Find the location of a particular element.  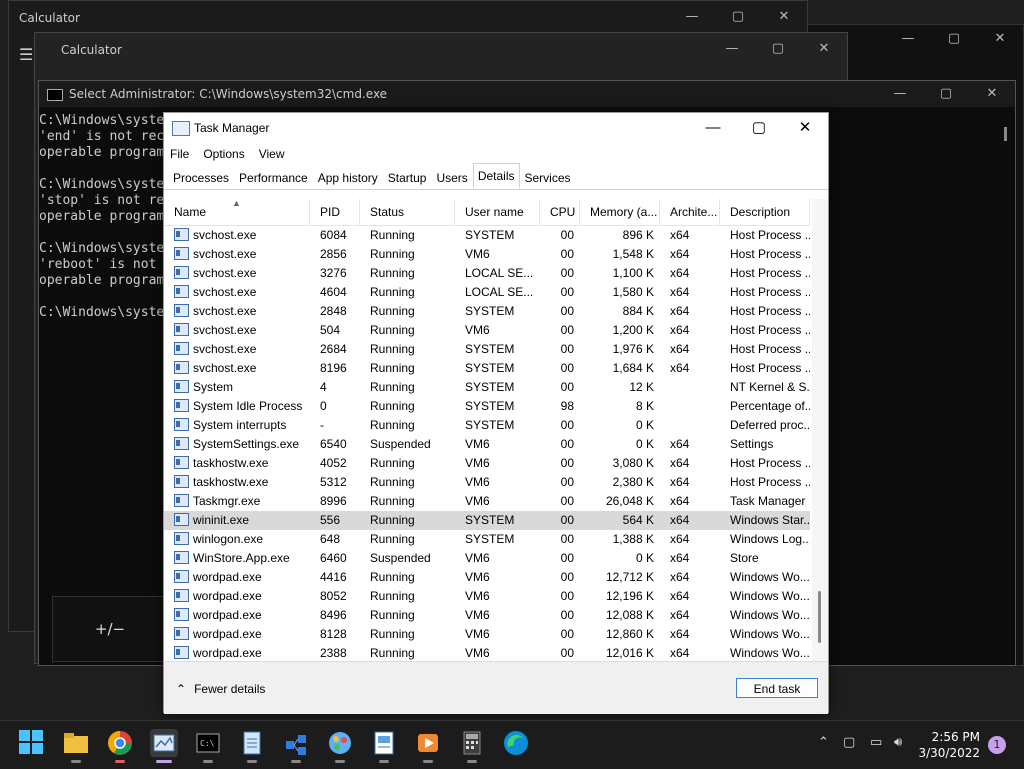

edge-icon is located at coordinates (516, 743).